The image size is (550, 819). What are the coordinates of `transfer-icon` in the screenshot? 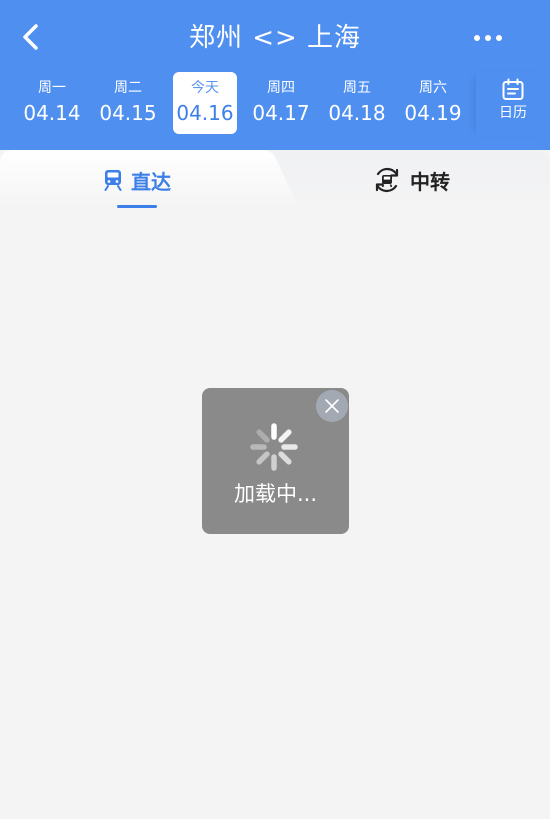 It's located at (387, 180).